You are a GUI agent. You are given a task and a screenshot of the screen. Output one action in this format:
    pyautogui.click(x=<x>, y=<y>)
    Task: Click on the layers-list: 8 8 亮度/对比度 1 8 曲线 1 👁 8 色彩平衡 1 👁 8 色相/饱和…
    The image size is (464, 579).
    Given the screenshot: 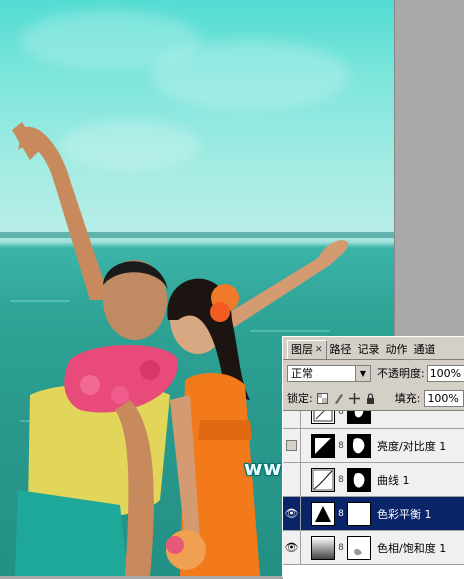 What is the action you would take?
    pyautogui.click(x=373, y=495)
    